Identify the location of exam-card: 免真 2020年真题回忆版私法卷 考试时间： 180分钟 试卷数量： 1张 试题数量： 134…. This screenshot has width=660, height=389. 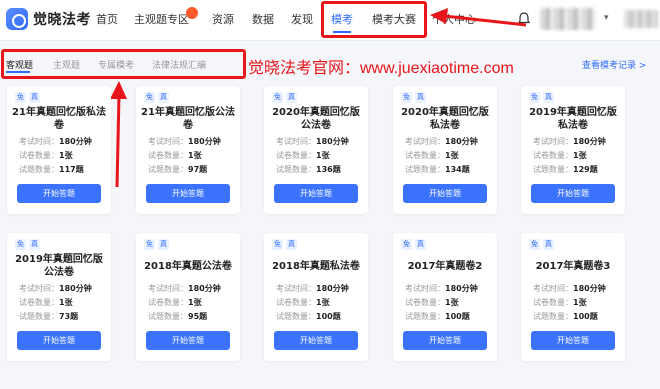
(445, 150).